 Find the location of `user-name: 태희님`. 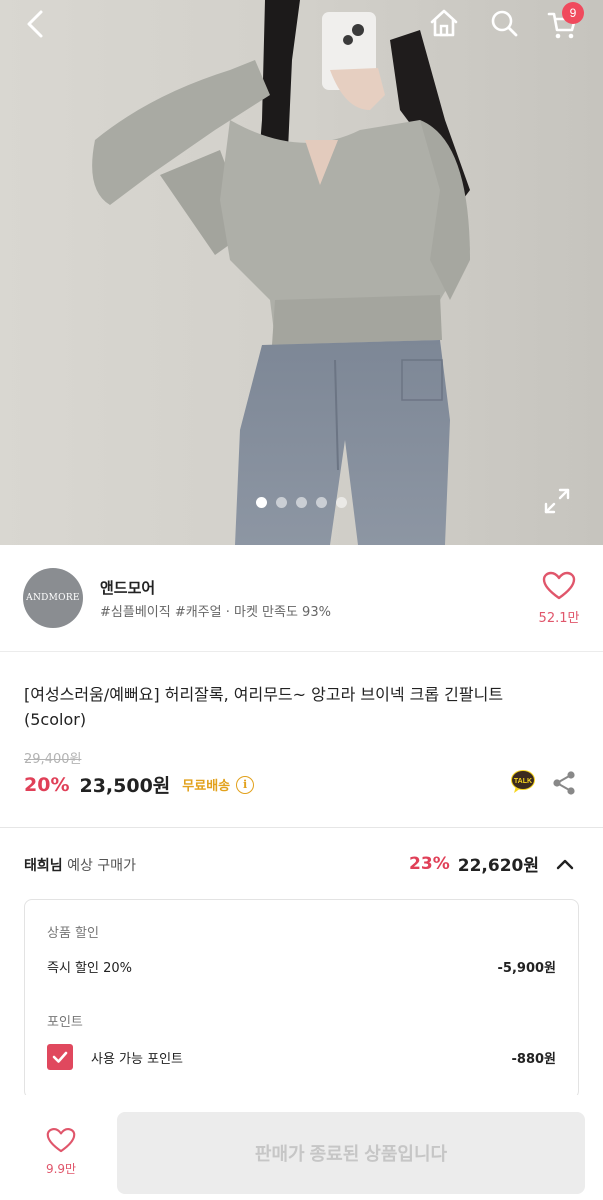

user-name: 태희님 is located at coordinates (43, 866).